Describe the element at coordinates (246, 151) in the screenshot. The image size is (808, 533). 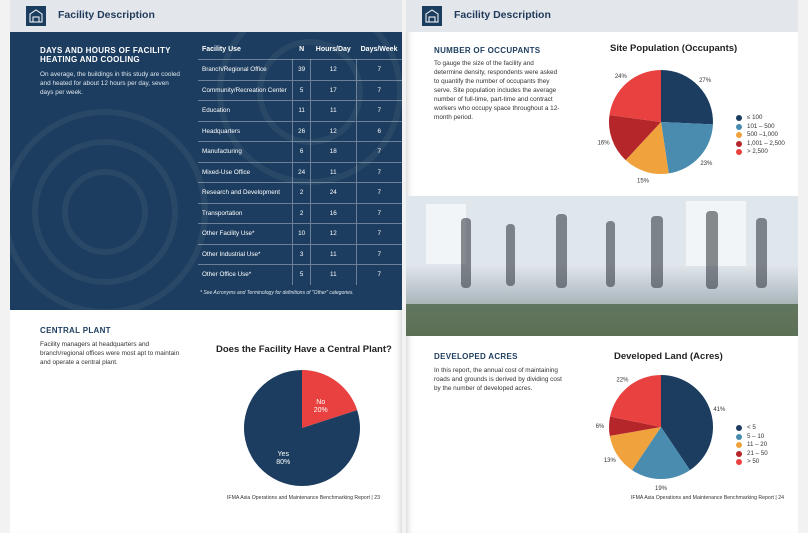
I see `table-cell: Manufacturing` at that location.